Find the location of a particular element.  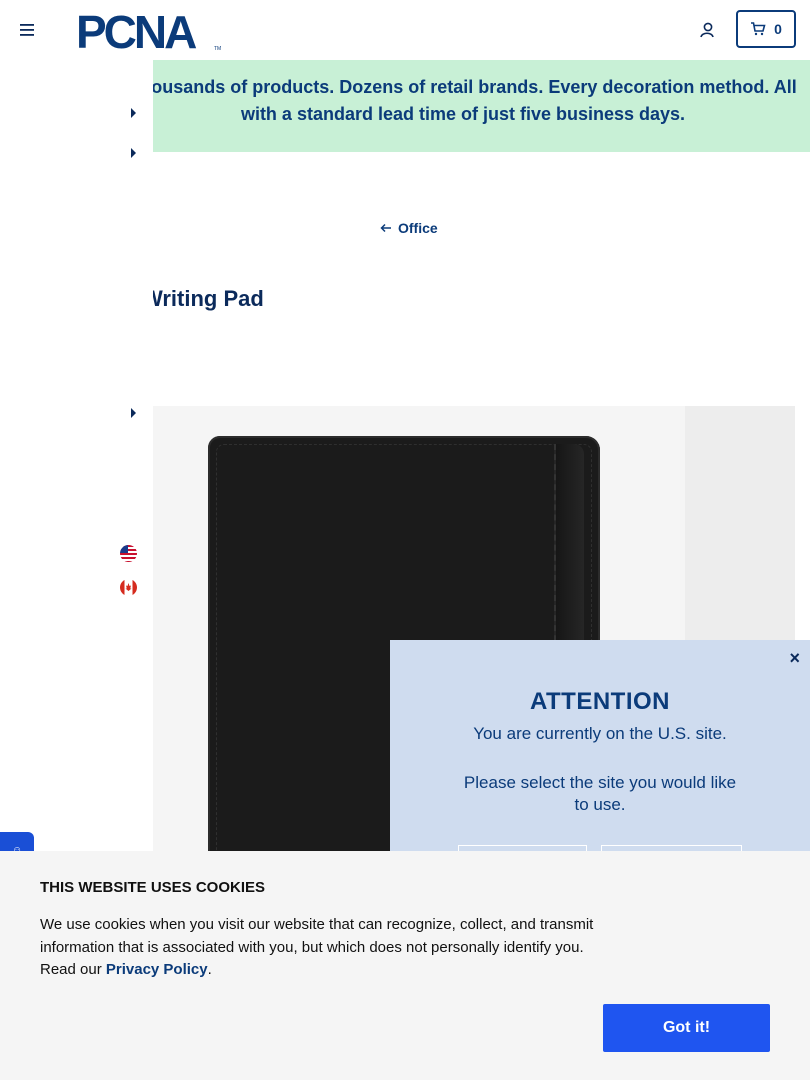

back-to-category-link: Office is located at coordinates (409, 228).